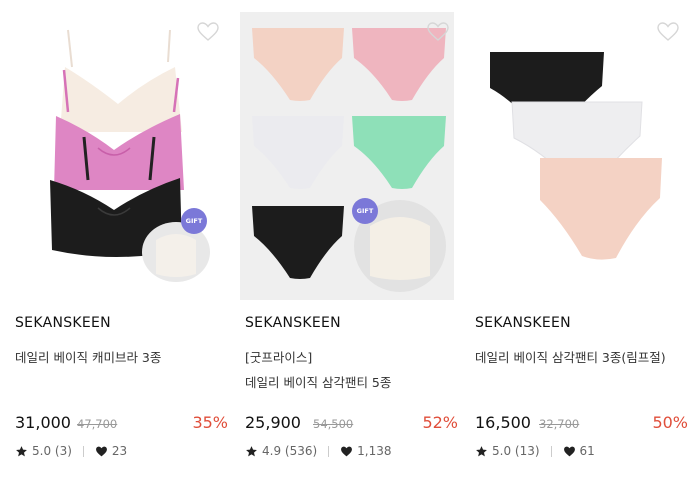  What do you see at coordinates (503, 422) in the screenshot?
I see `sale-price: 16,500` at bounding box center [503, 422].